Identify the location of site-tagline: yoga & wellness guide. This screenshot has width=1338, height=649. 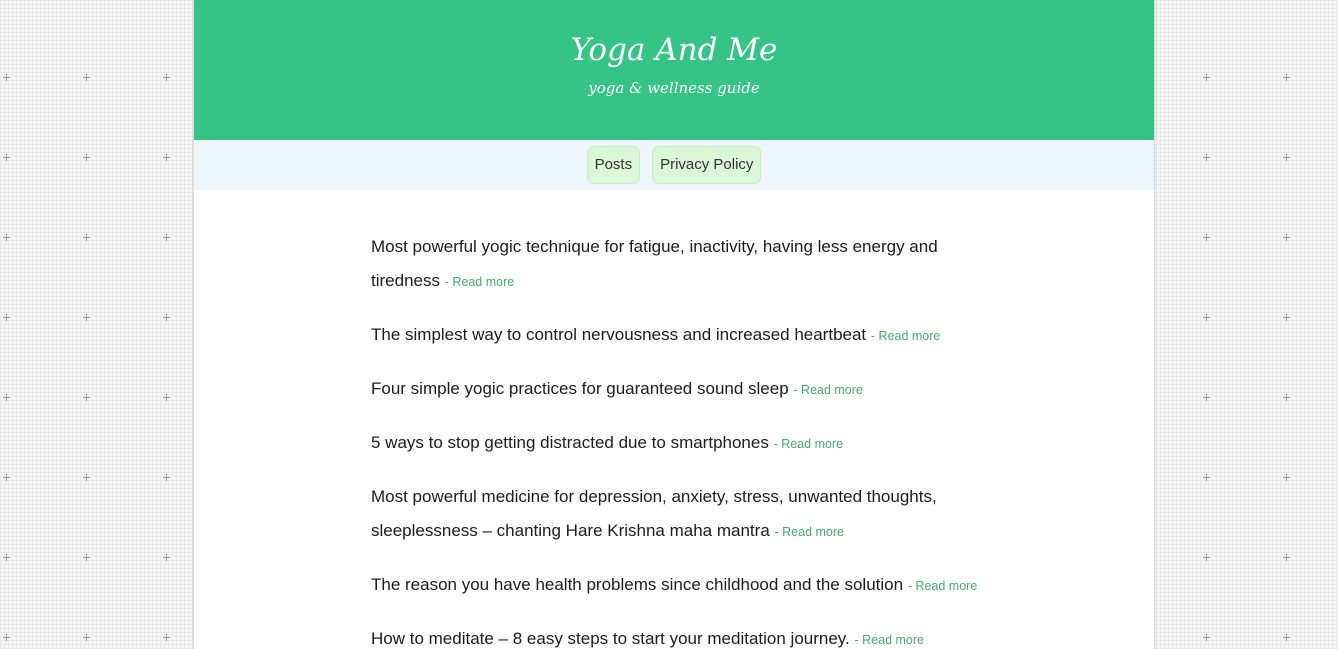
(674, 88).